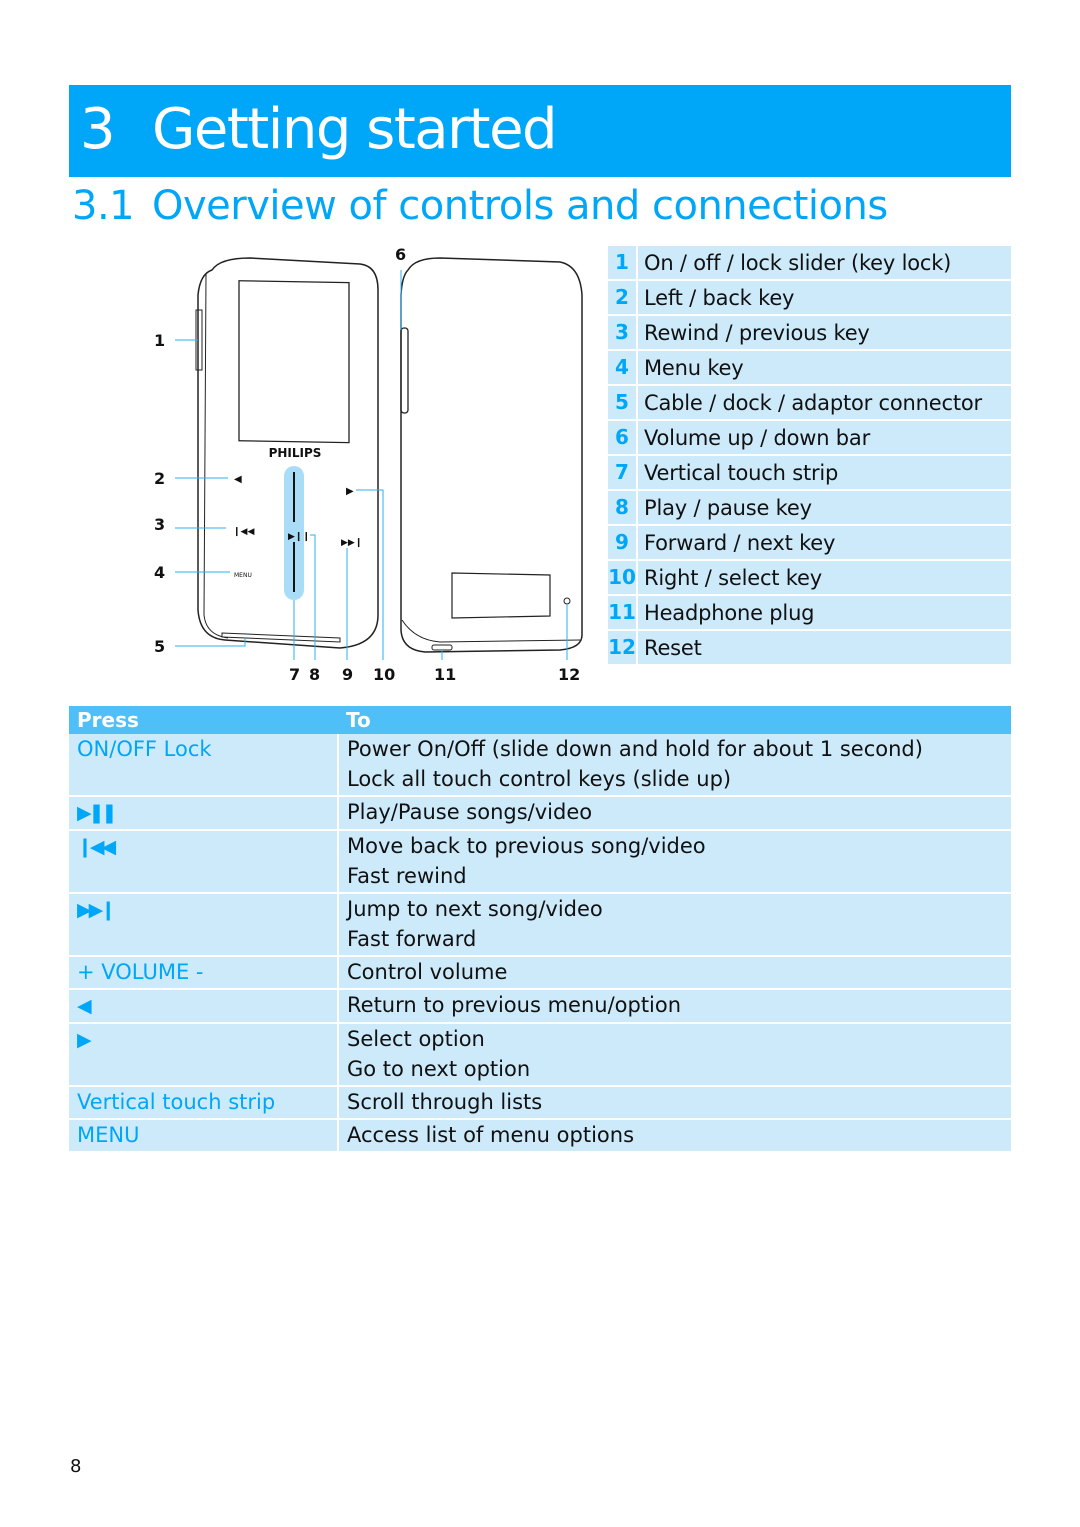  What do you see at coordinates (445, 1102) in the screenshot?
I see `action-text: Scroll through lists` at bounding box center [445, 1102].